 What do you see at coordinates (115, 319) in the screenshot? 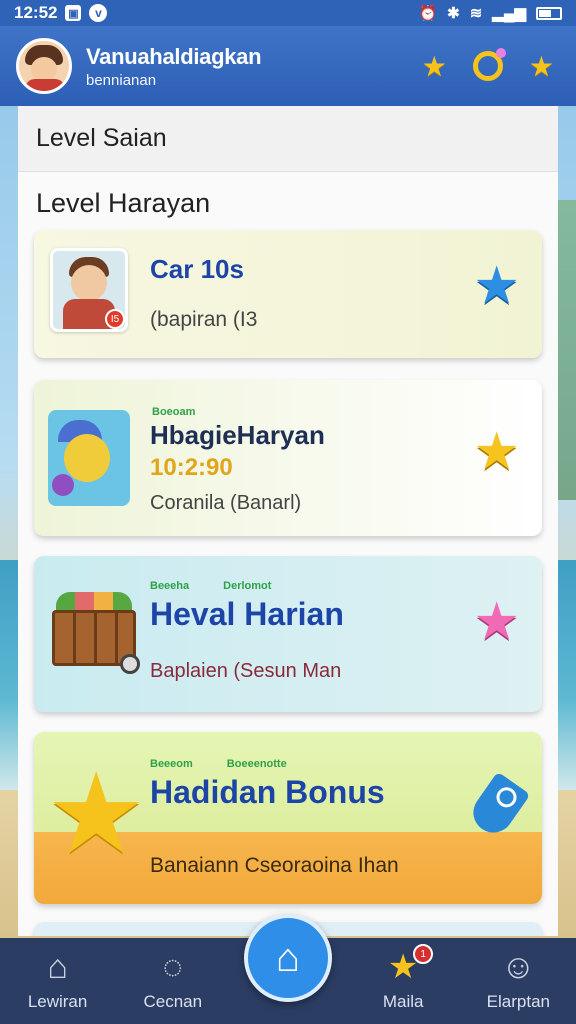
I see `count-badge: I5` at bounding box center [115, 319].